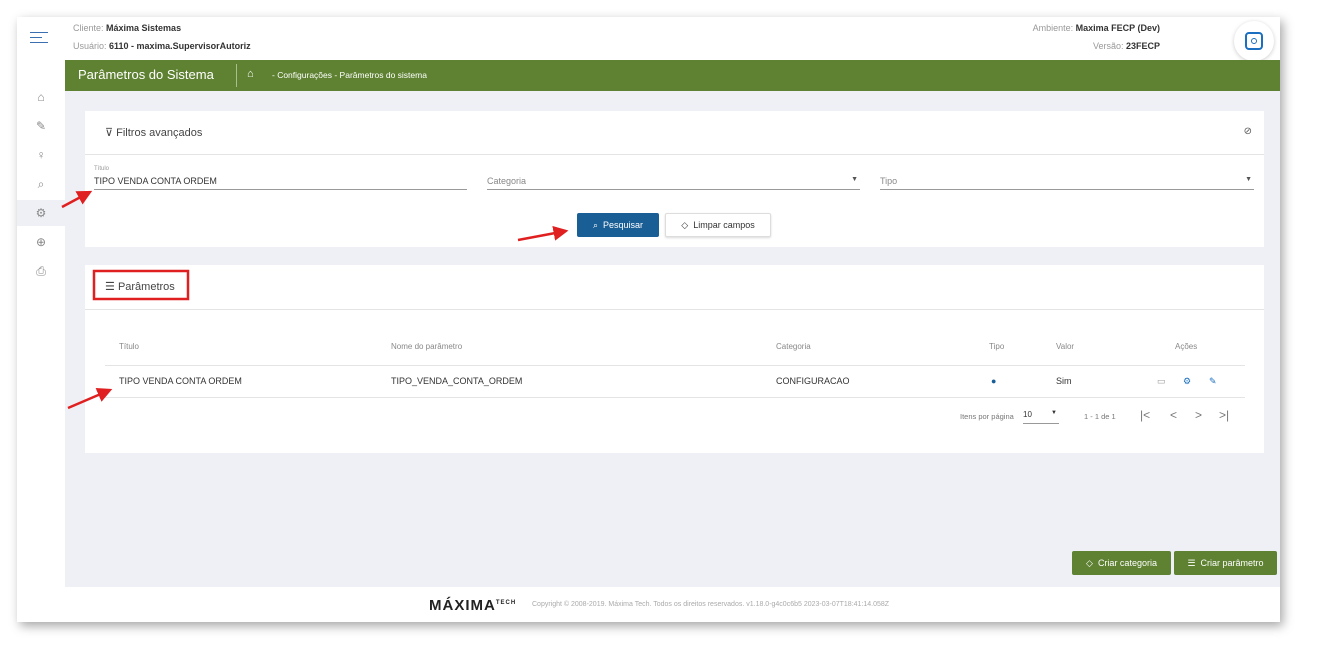  I want to click on add-circle-icon: ⊕, so click(41, 242).